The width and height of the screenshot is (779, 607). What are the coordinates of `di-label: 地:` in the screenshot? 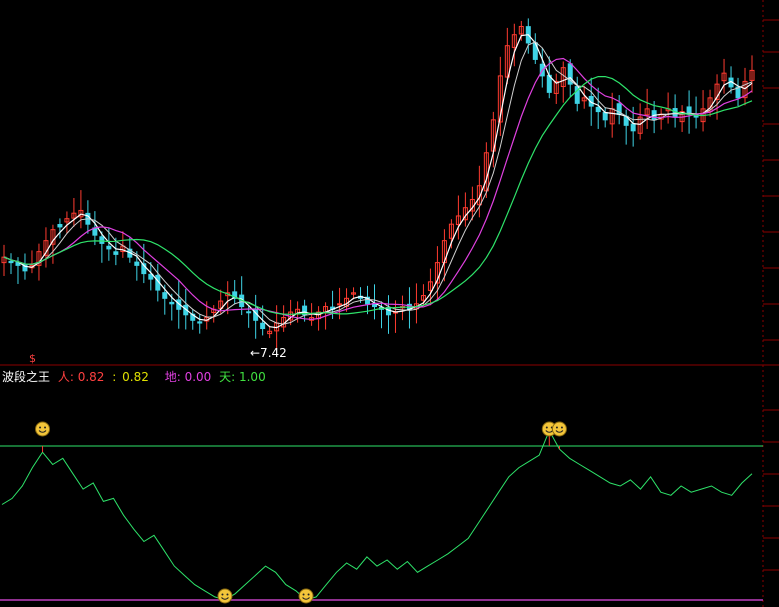 It's located at (172, 377).